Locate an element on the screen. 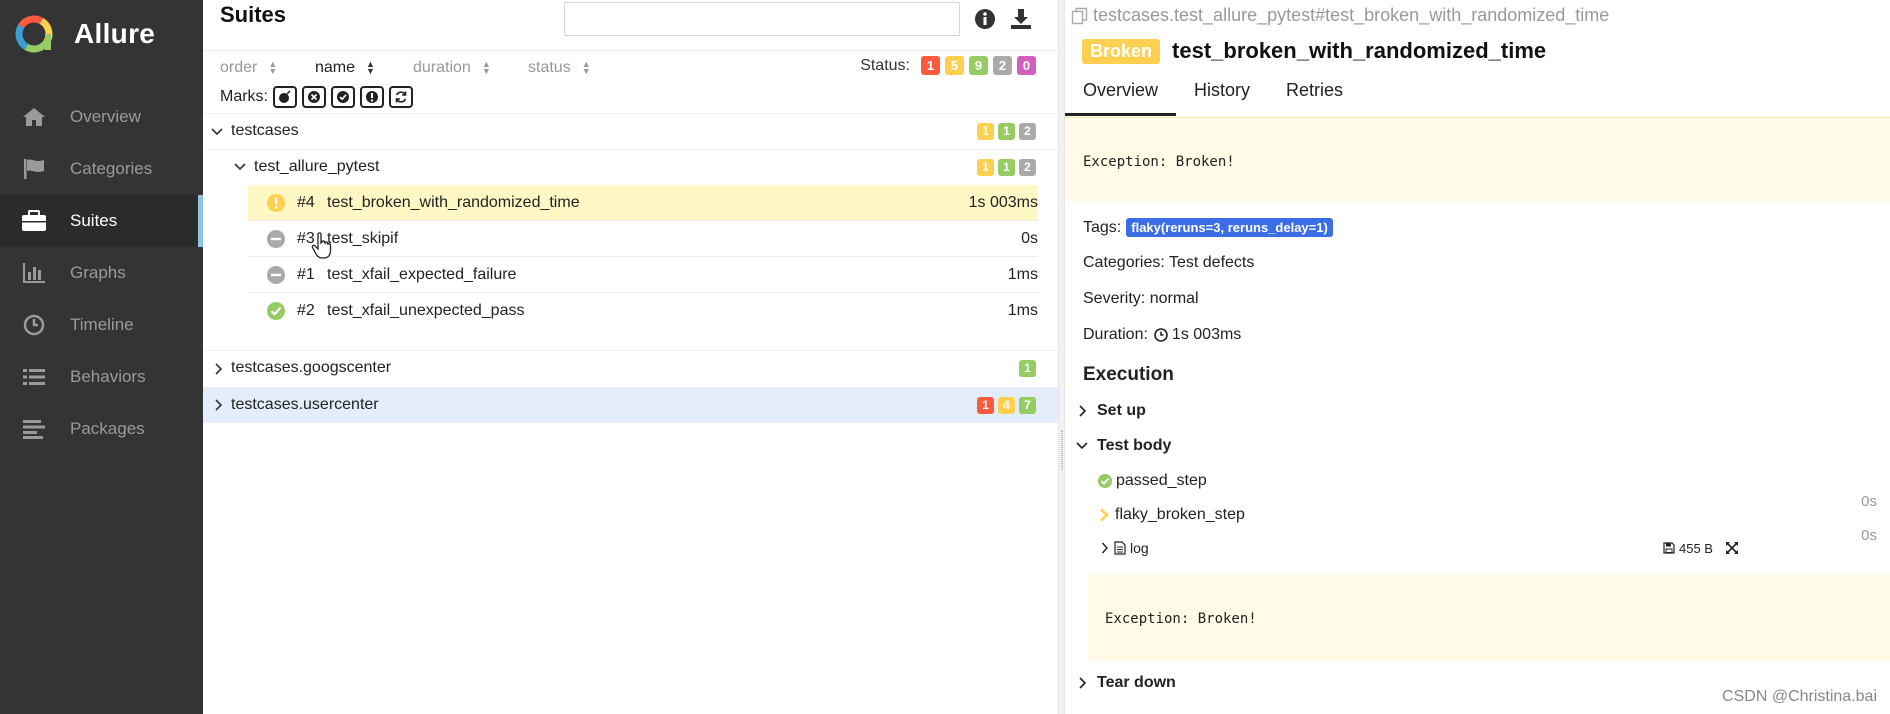 The height and width of the screenshot is (714, 1890). test-title-row: Broken test_broken_with_randomized_time is located at coordinates (1314, 51).